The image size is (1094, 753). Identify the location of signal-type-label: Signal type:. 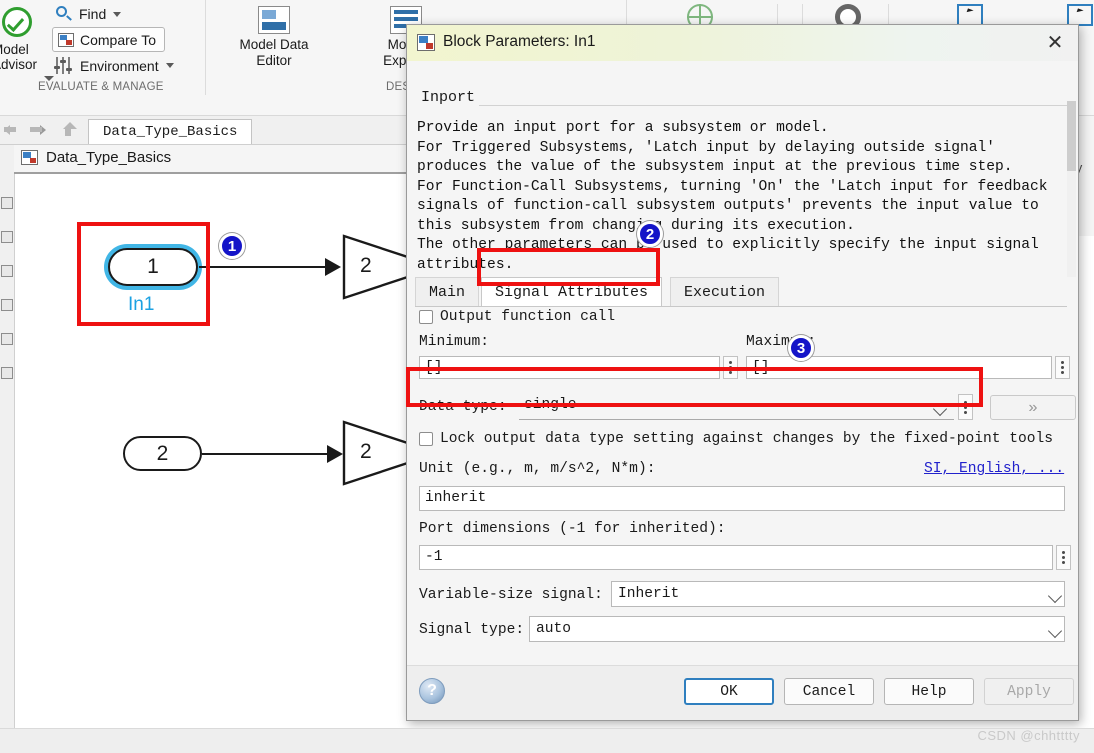
(472, 630).